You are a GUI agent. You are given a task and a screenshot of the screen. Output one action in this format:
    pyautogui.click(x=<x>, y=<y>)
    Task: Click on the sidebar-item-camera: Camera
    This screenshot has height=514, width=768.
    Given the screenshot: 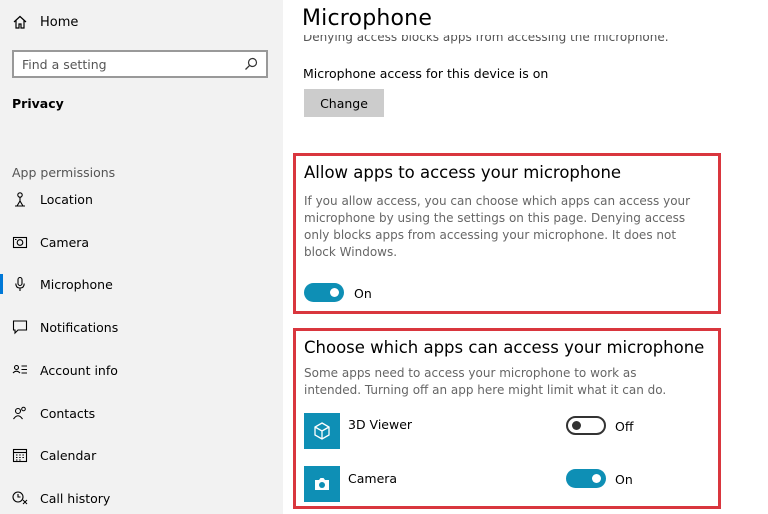 What is the action you would take?
    pyautogui.click(x=141, y=242)
    